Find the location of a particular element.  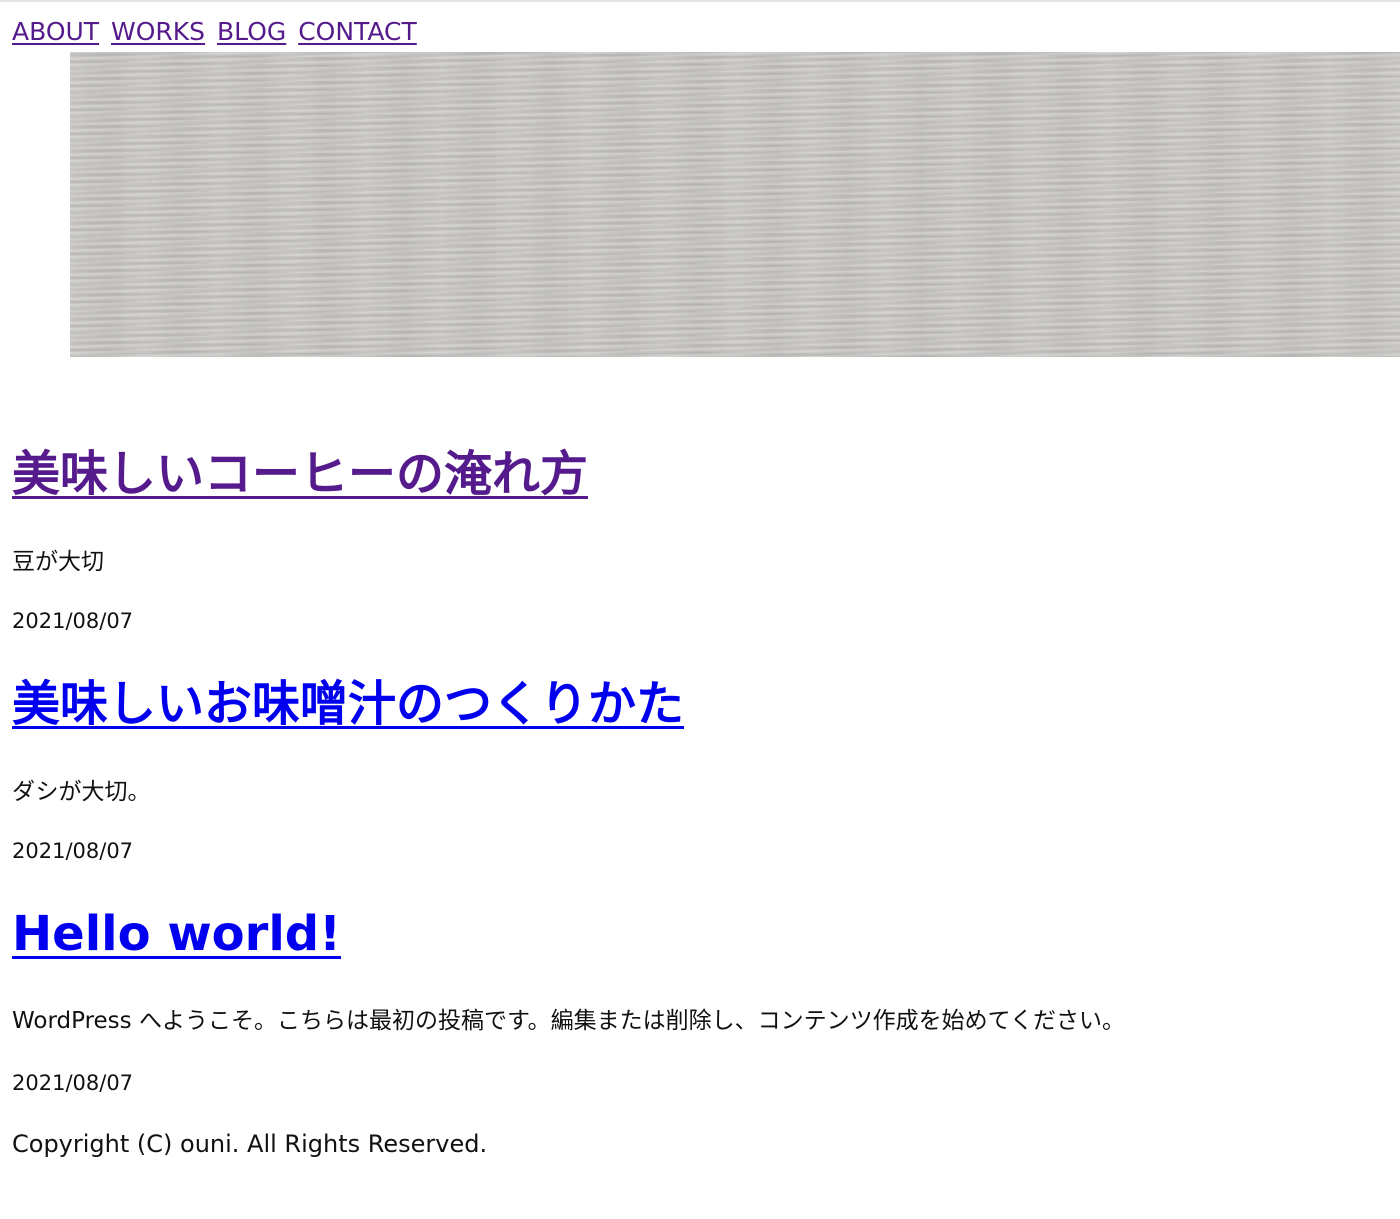

copyright-text: Copyright (C) ouni. All Rights Reserved. is located at coordinates (250, 1144).